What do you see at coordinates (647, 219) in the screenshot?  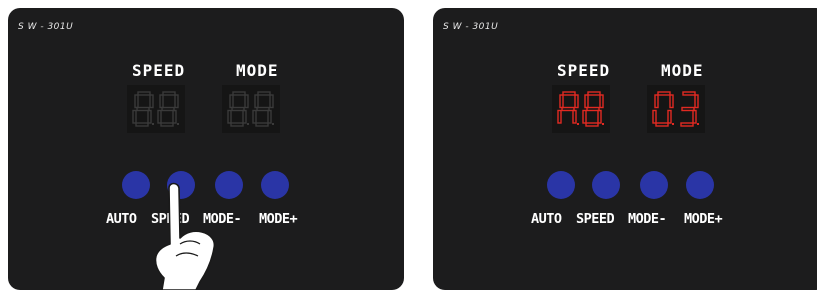 I see `mode-minus-button-label: MODE-` at bounding box center [647, 219].